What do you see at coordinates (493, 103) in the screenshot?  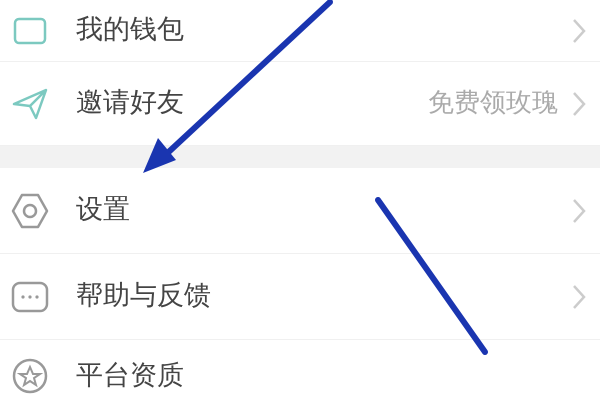 I see `menu-detail: 免费领玫瑰` at bounding box center [493, 103].